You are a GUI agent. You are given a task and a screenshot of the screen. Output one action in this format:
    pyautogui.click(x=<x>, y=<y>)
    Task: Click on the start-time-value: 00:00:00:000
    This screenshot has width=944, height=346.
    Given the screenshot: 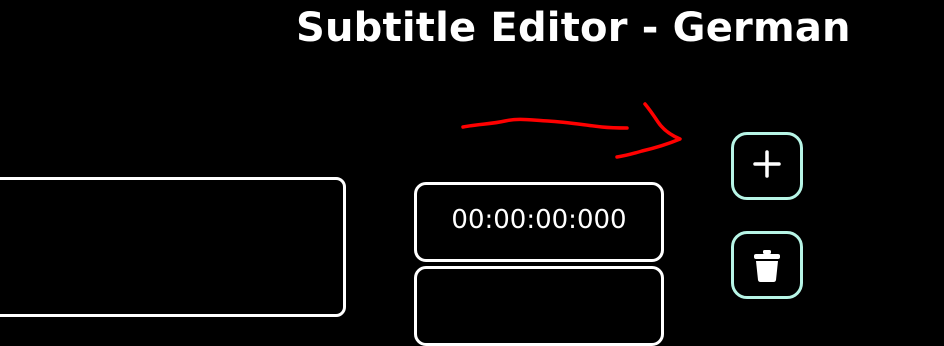 What is the action you would take?
    pyautogui.click(x=539, y=220)
    